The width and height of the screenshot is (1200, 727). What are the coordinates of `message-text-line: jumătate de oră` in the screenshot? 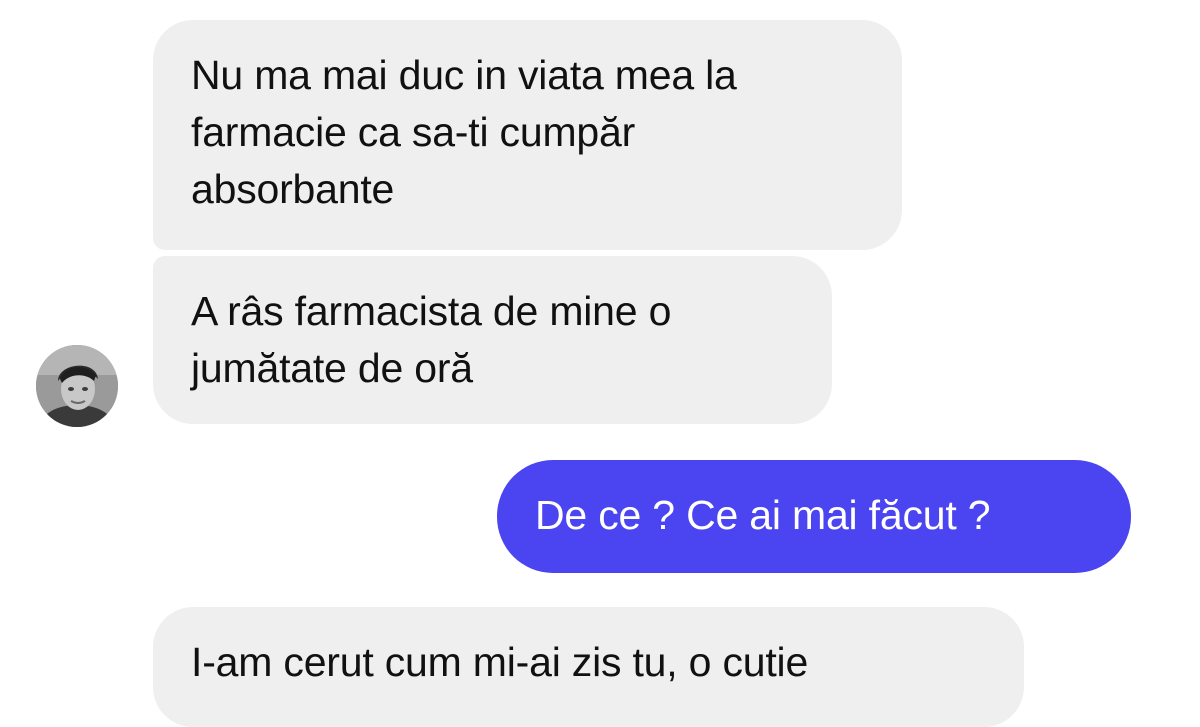 It's located at (332, 368).